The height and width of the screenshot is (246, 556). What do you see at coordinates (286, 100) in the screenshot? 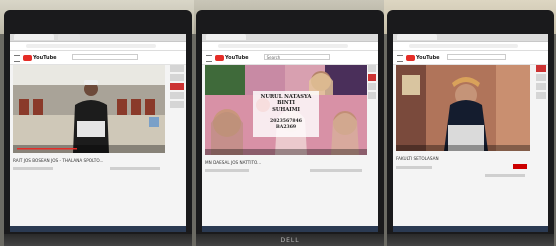
I see `caption-line: NURUL NATASYA BINTI` at bounding box center [286, 100].